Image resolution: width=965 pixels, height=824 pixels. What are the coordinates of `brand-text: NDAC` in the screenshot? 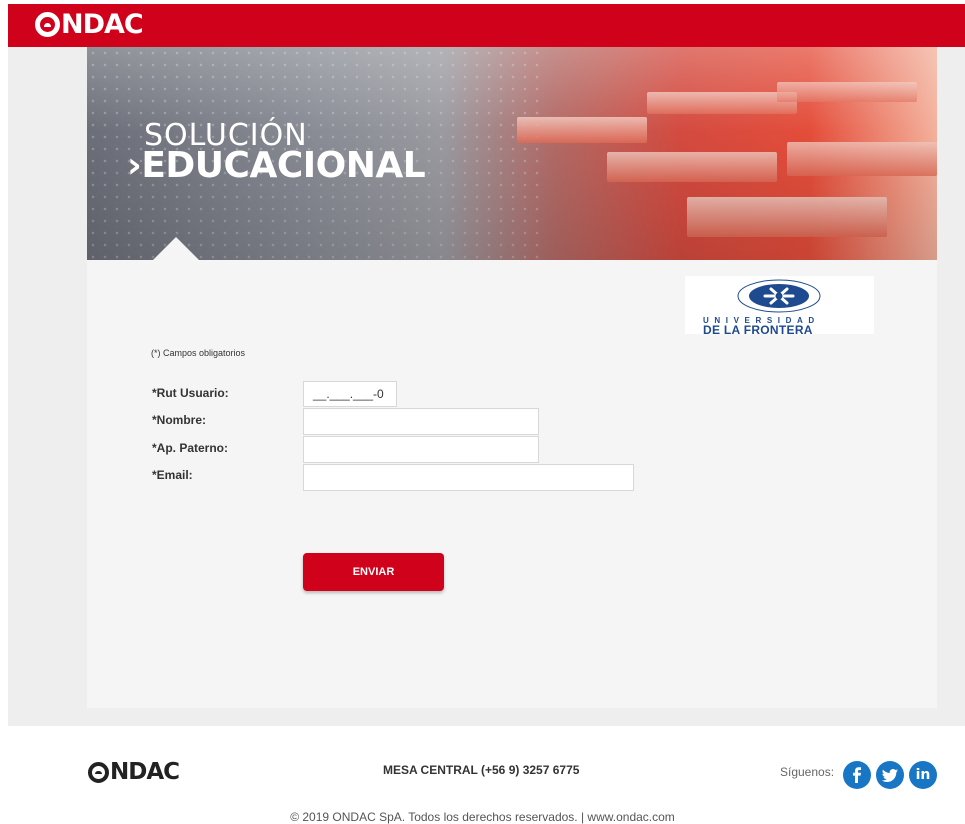 It's located at (102, 24).